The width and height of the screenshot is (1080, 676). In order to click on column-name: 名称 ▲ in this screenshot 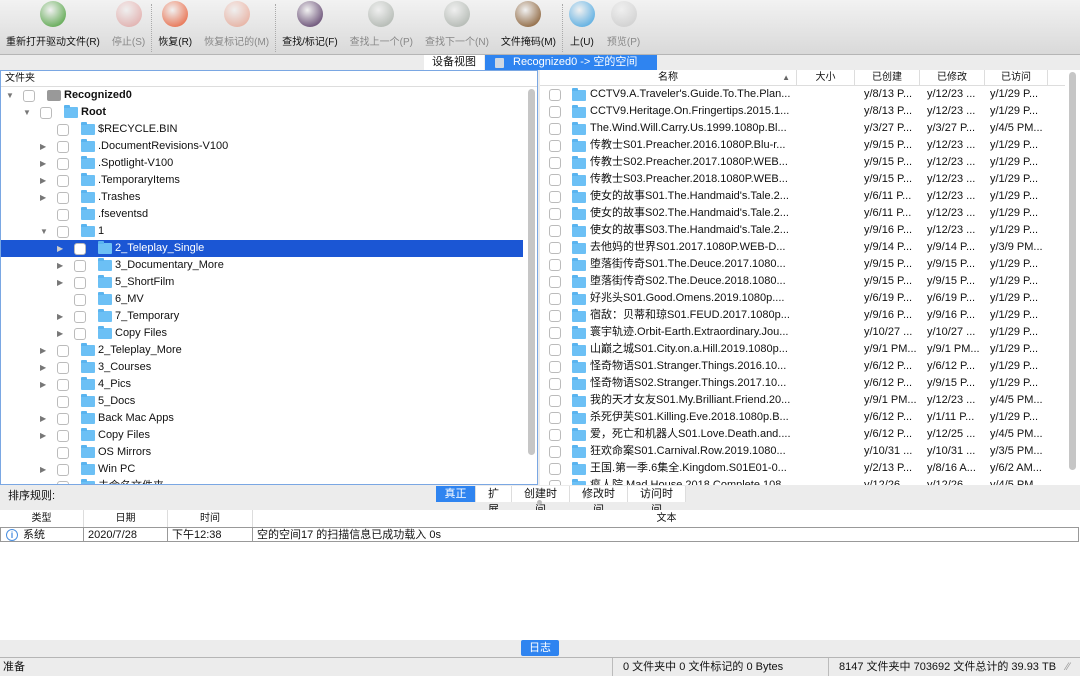, I will do `click(668, 78)`.